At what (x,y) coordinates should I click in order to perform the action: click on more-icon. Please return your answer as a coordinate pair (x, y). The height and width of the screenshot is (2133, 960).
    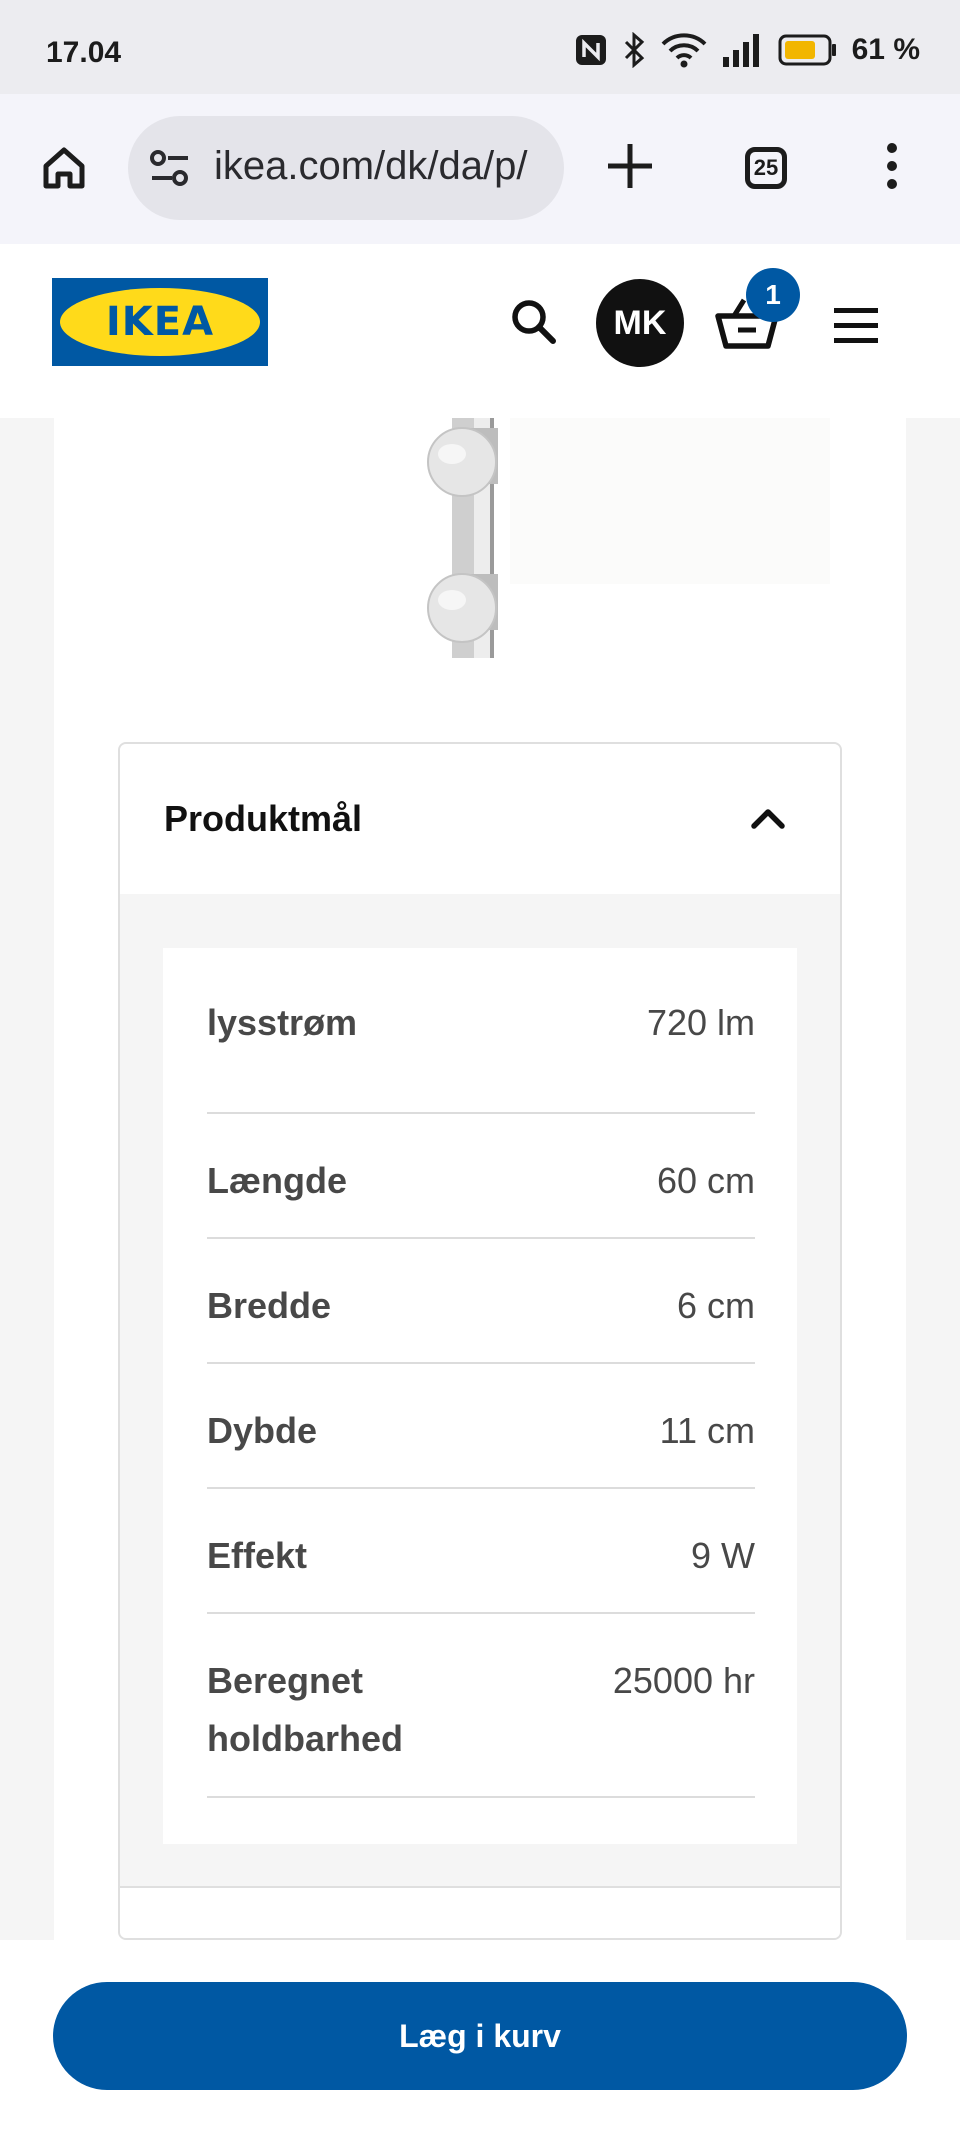
    Looking at the image, I should click on (892, 166).